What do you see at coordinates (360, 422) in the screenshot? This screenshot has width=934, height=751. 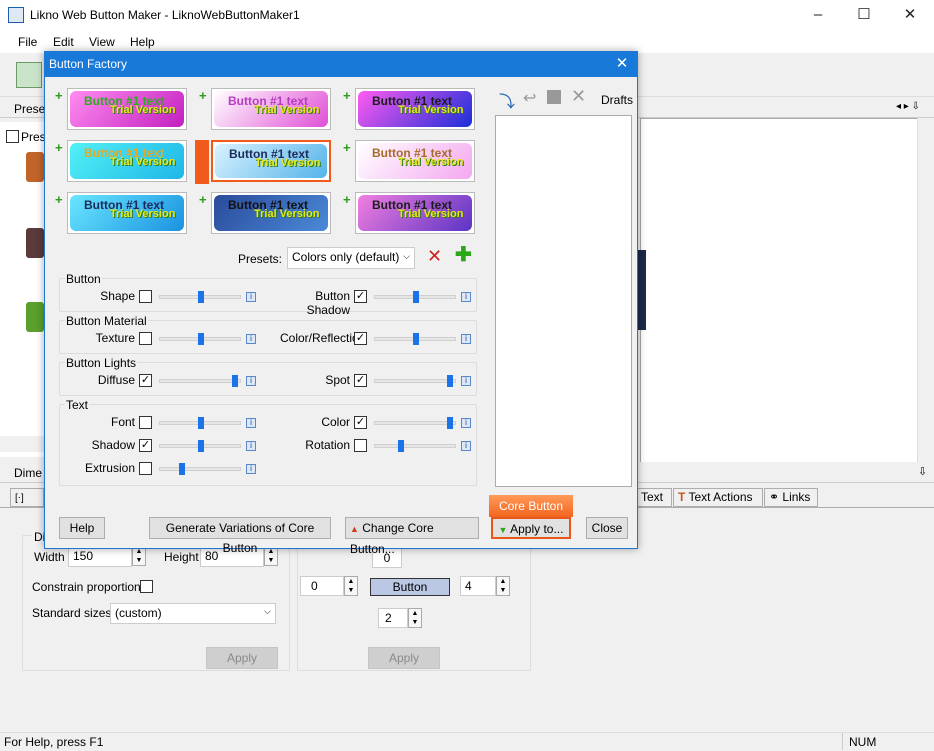 I see `text-color-checkbox: ✓` at bounding box center [360, 422].